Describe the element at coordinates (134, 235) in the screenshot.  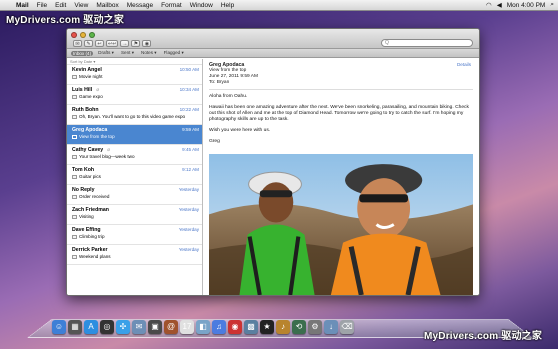
I see `message-row: Dave Effing Yesterday Climbing trip` at that location.